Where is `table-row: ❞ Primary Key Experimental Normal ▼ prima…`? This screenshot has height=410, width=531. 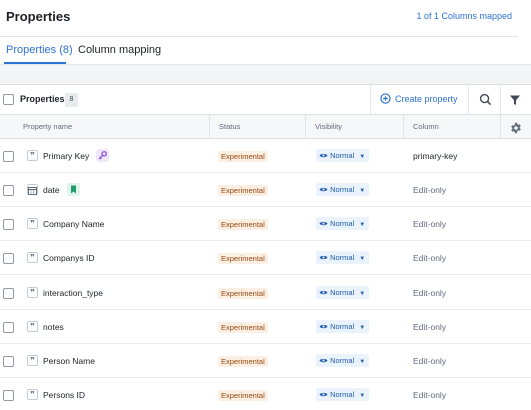 table-row: ❞ Primary Key Experimental Normal ▼ prima… is located at coordinates (265, 156).